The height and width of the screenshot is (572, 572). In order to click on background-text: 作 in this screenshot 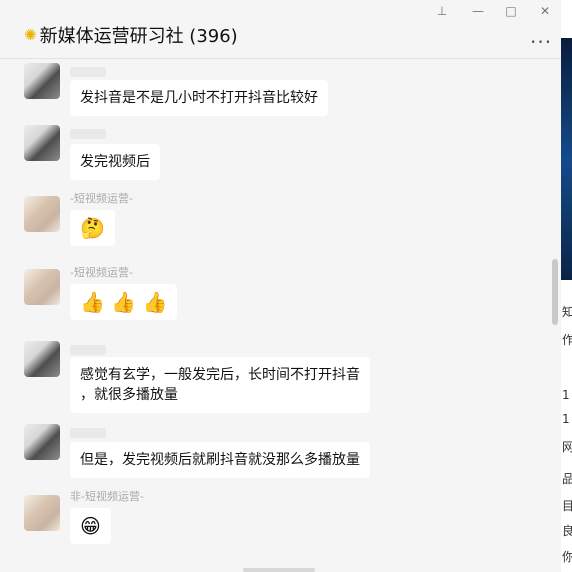, I will do `click(567, 340)`.